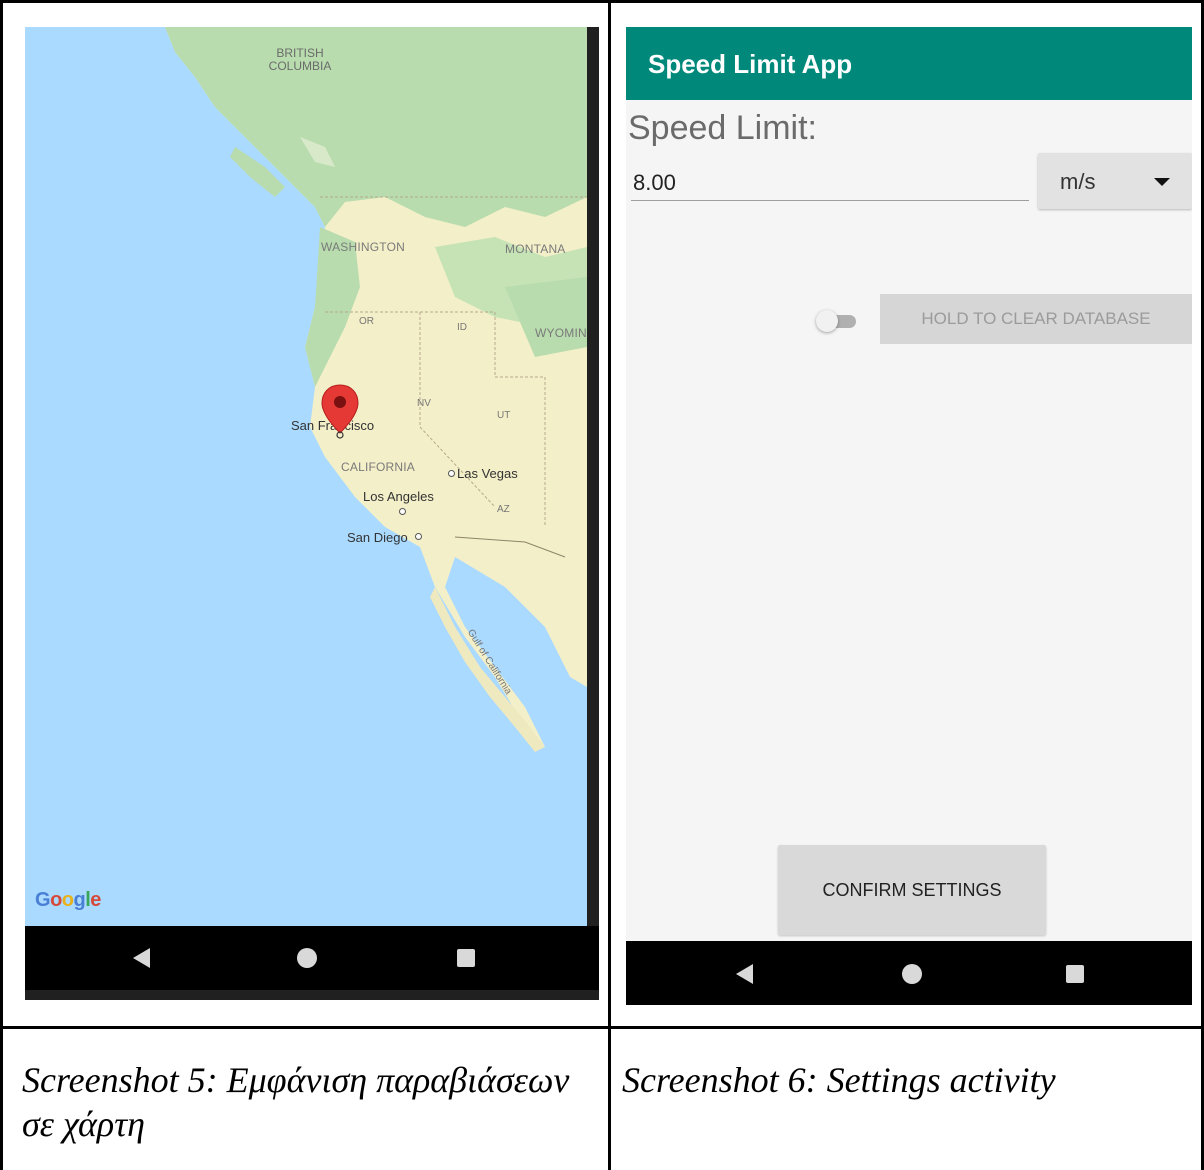  I want to click on confirm-settings-button: CONFIRM SETTINGS, so click(912, 890).